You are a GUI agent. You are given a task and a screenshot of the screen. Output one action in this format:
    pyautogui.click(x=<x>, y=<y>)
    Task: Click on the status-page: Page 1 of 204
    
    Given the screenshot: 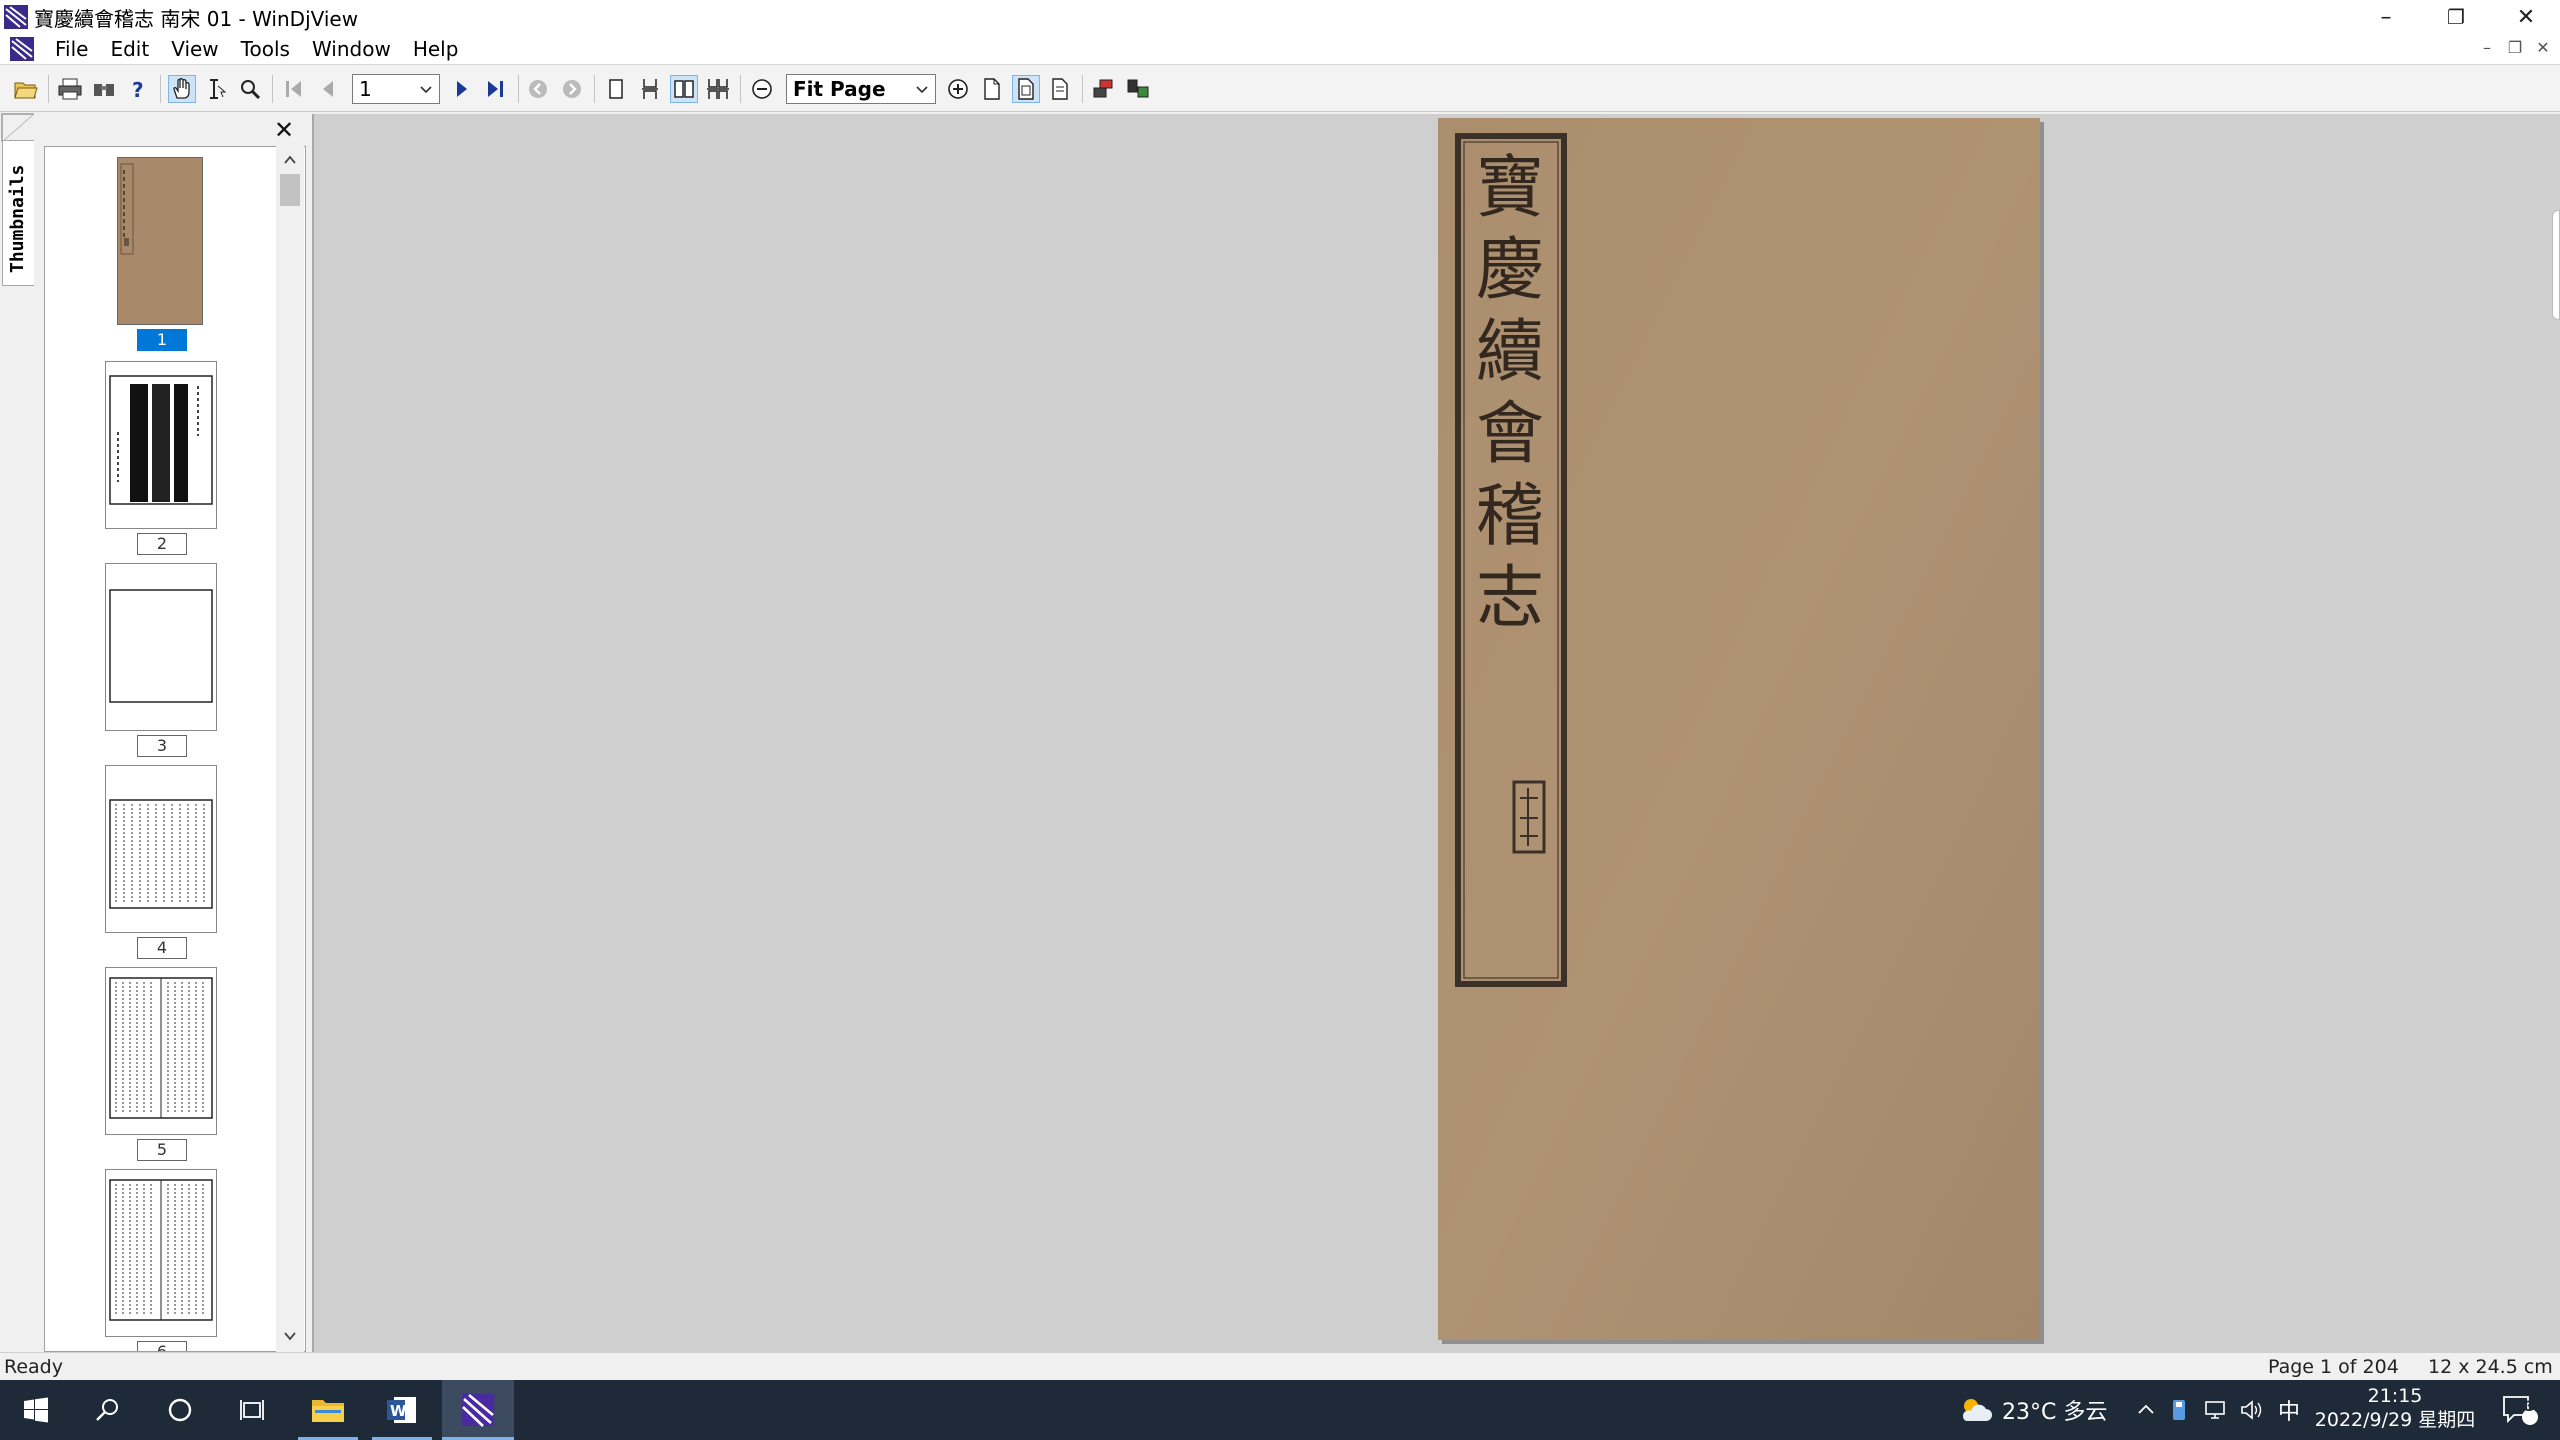 What is the action you would take?
    pyautogui.click(x=2333, y=1367)
    